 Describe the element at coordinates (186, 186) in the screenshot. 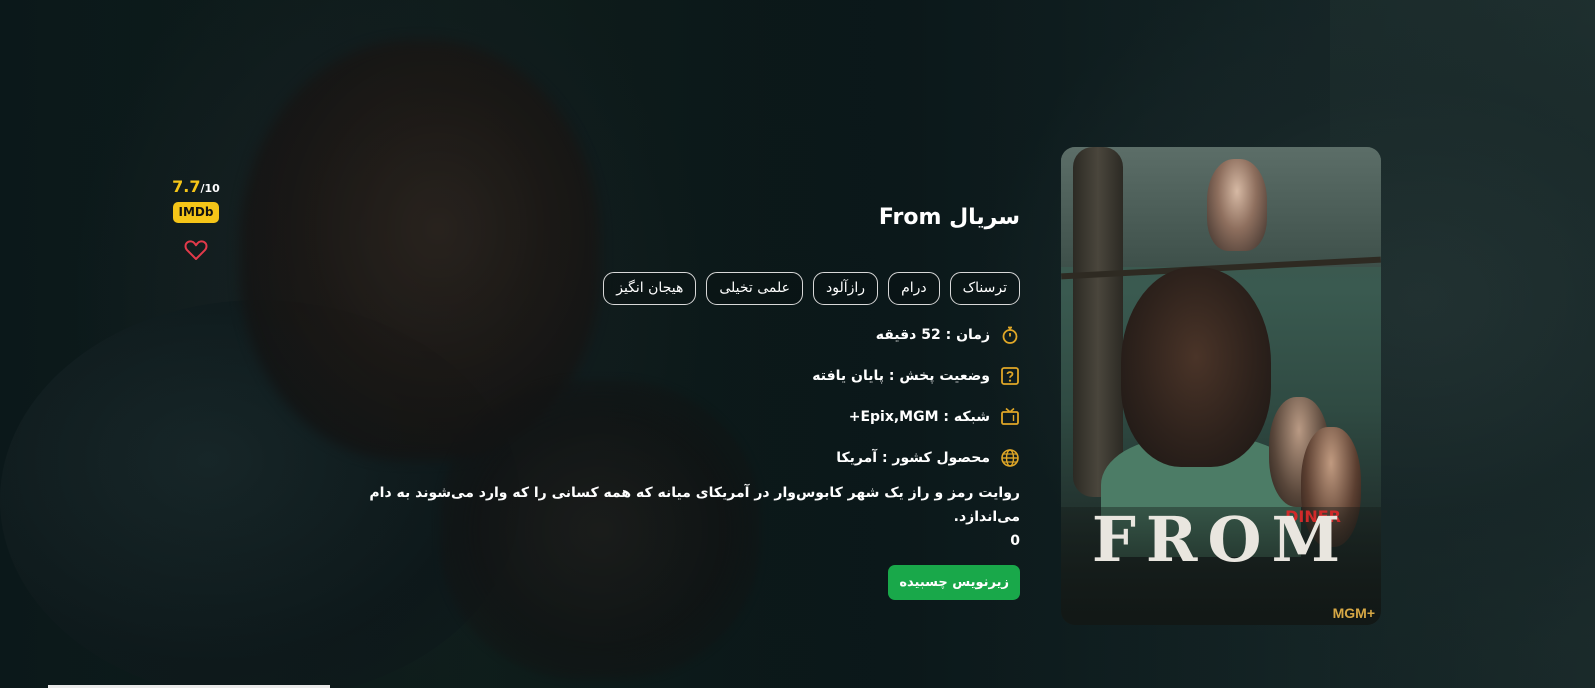

I see `imdb-score: 7.7` at that location.